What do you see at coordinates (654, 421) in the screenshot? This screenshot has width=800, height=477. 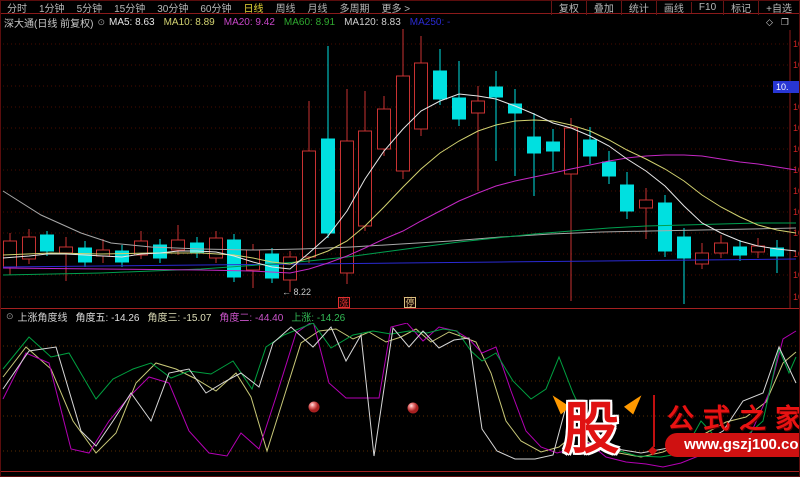 I see `logo-divider` at bounding box center [654, 421].